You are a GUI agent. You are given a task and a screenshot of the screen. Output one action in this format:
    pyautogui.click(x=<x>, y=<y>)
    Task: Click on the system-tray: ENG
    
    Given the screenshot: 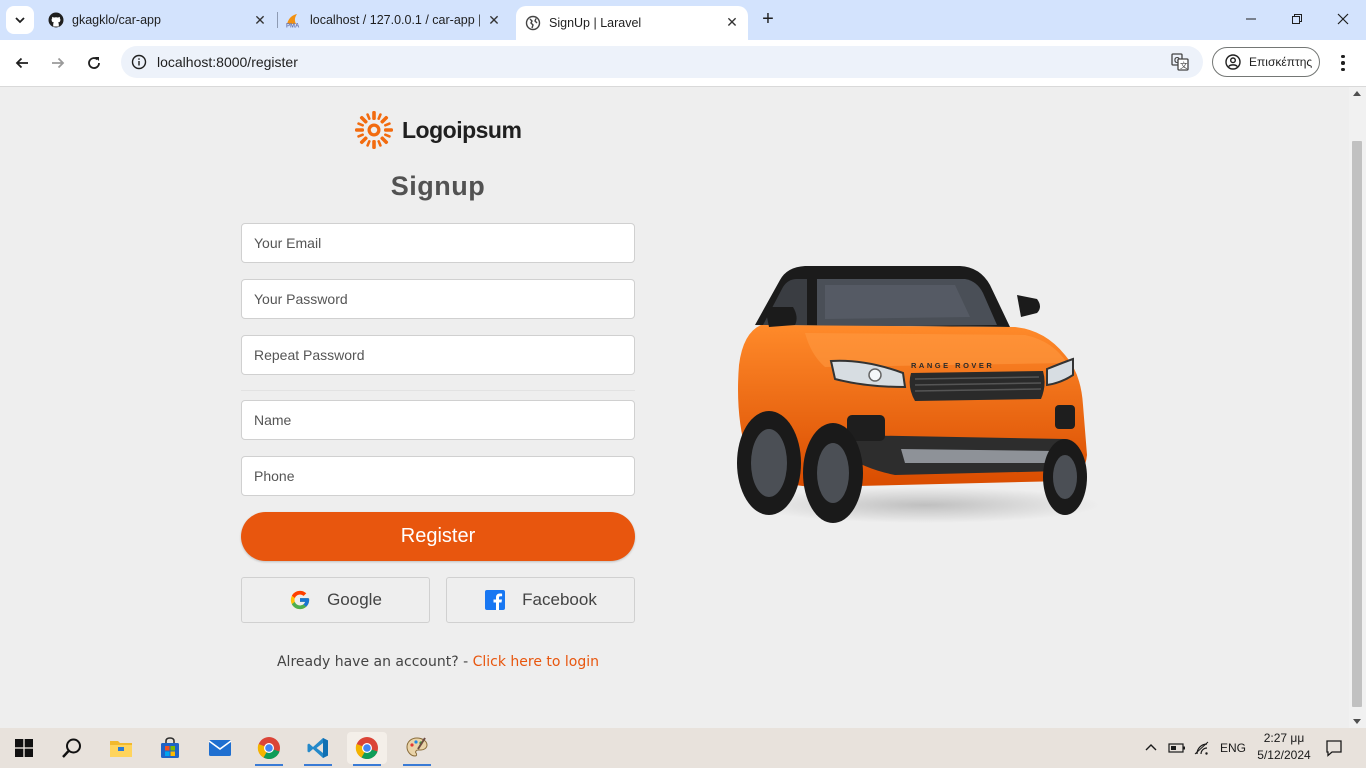 What is the action you would take?
    pyautogui.click(x=1195, y=748)
    